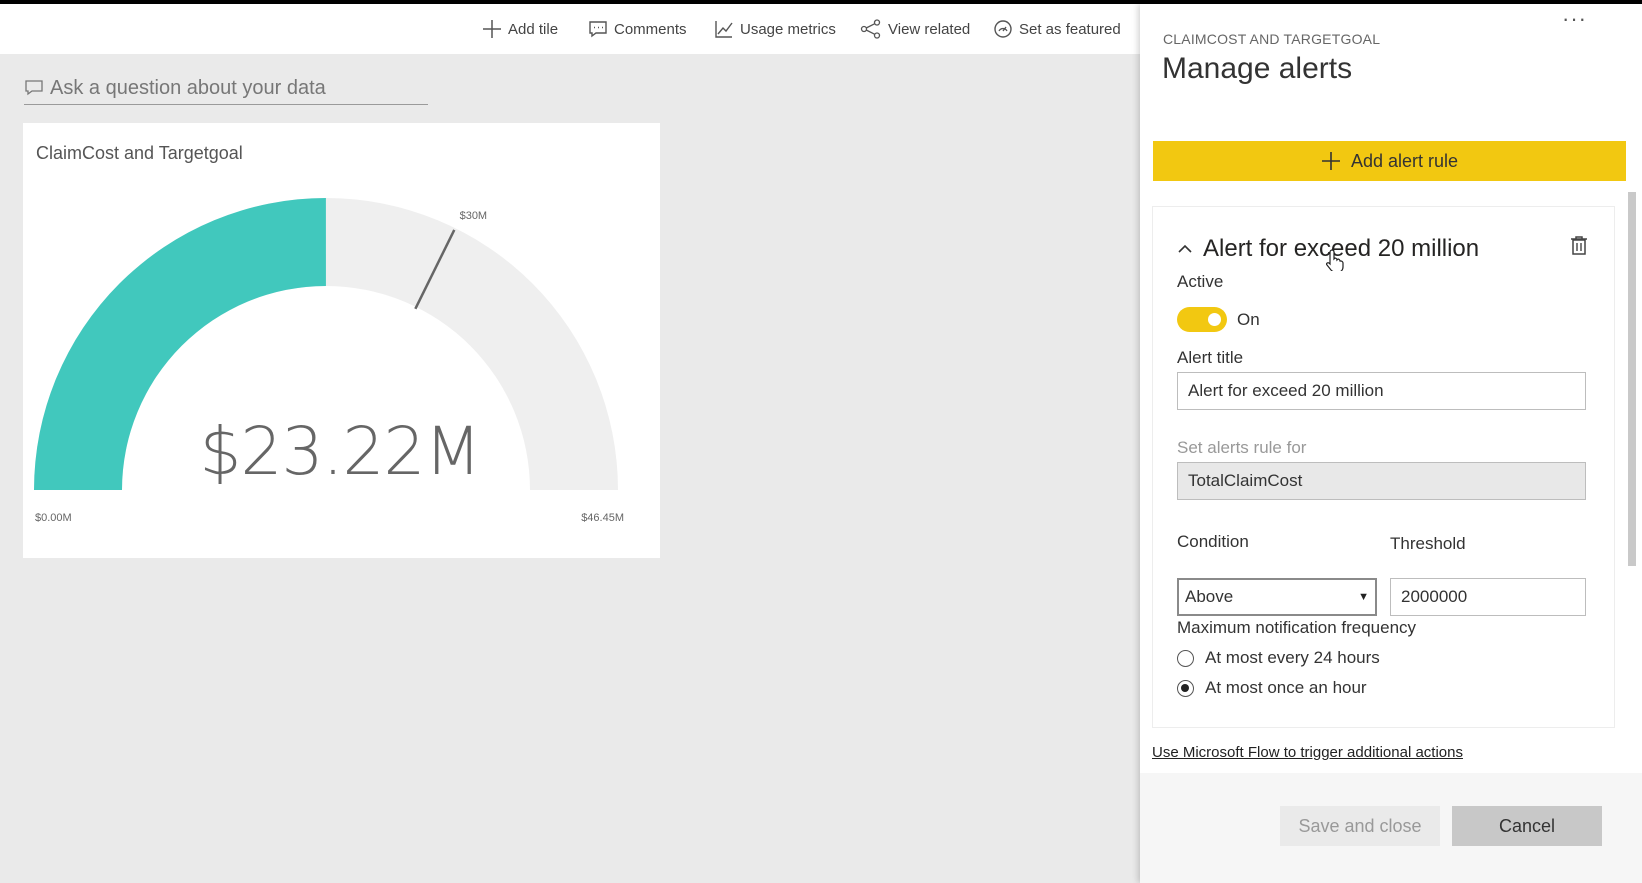 The height and width of the screenshot is (883, 1642). I want to click on frequency-option-label: At most every 24 hours, so click(1292, 657).